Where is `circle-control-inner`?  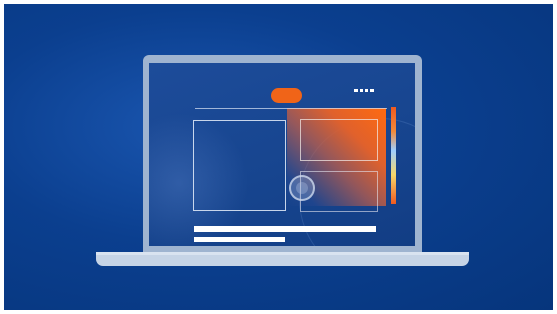 circle-control-inner is located at coordinates (302, 188).